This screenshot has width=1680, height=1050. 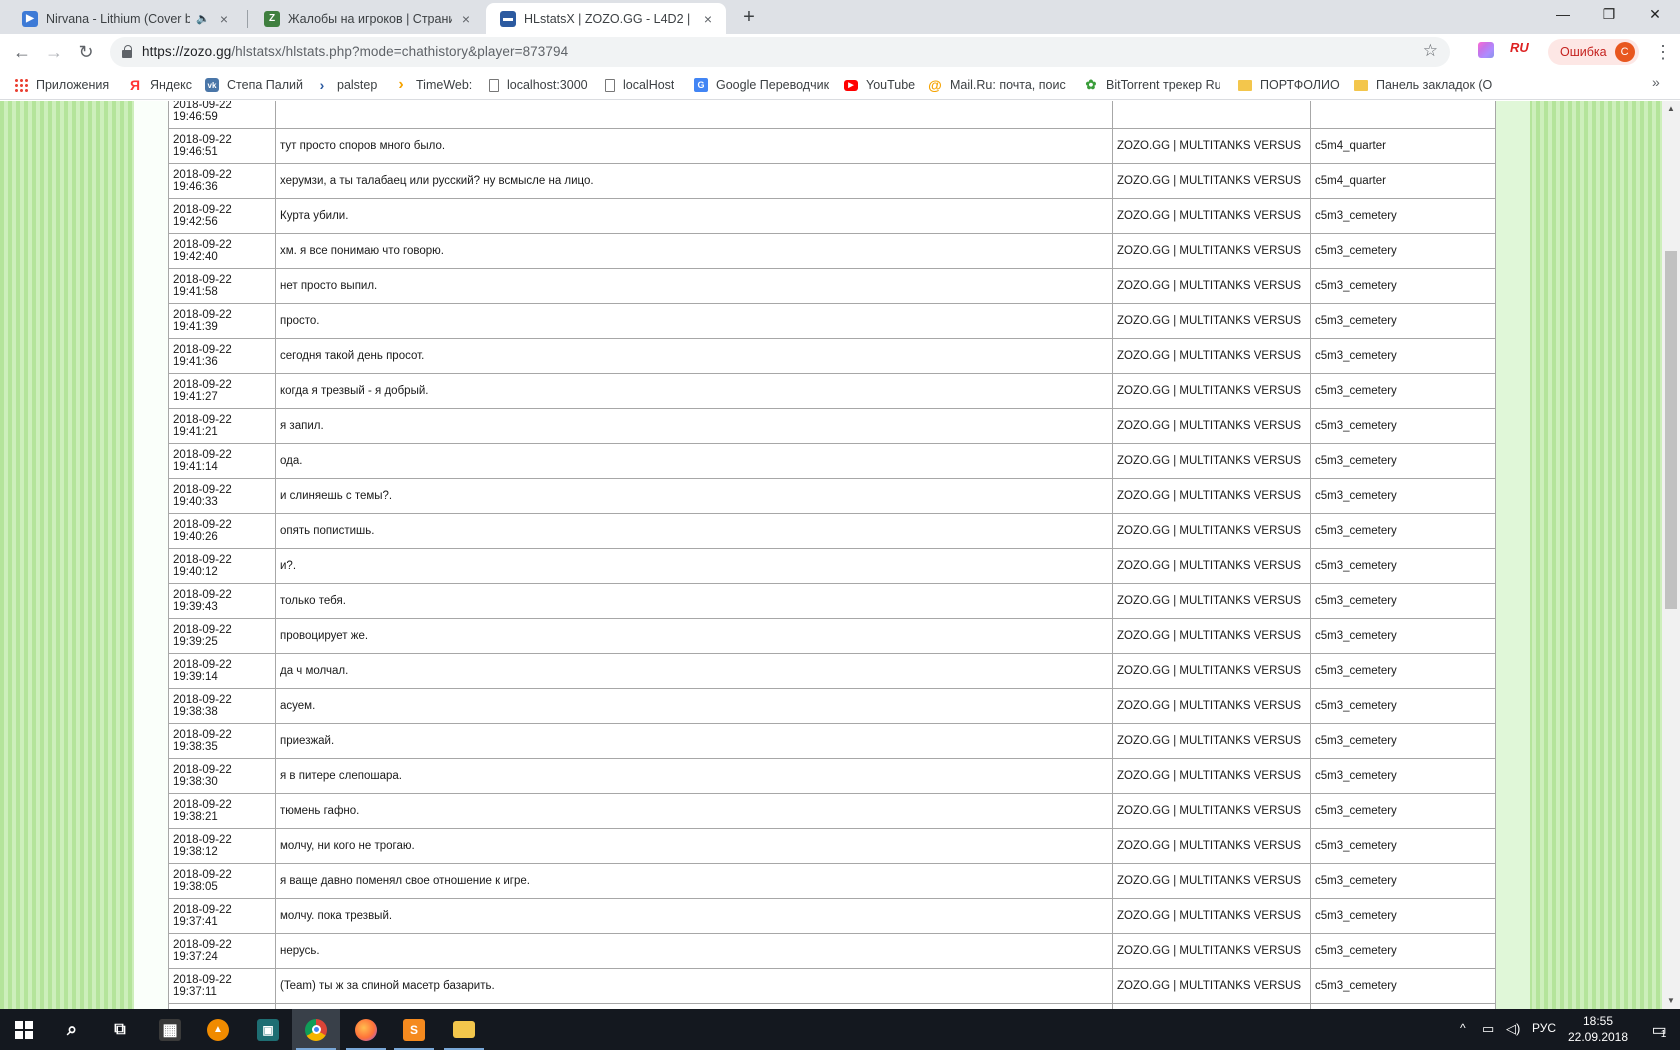 I want to click on language-indicator: РУС, so click(x=1544, y=1028).